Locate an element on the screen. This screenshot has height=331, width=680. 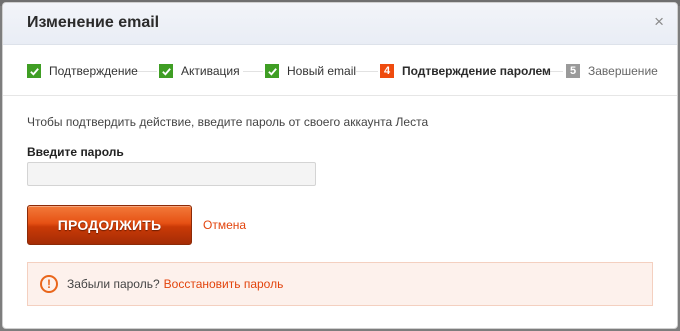
step-new-email: Новый email is located at coordinates (310, 71).